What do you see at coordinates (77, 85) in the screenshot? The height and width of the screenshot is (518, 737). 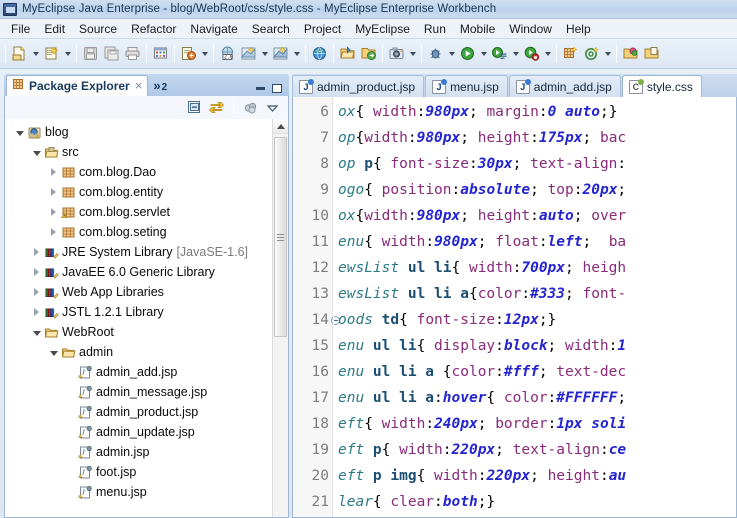 I see `tab-package-explorer: Package Explorer ×` at bounding box center [77, 85].